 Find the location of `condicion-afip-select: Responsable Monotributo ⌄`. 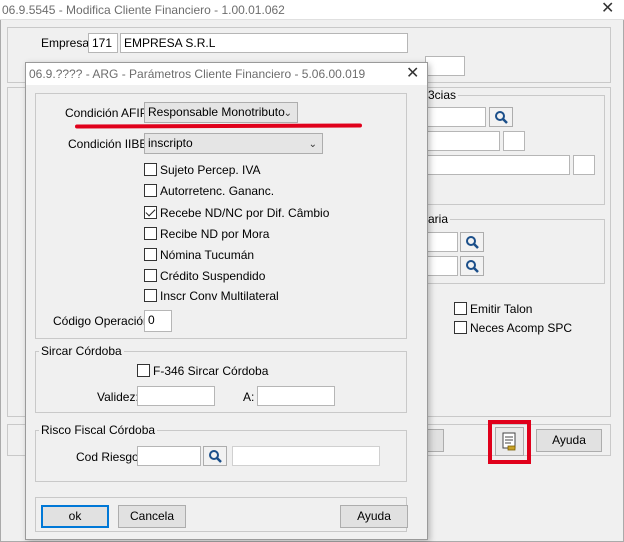

condicion-afip-select: Responsable Monotributo ⌄ is located at coordinates (221, 112).